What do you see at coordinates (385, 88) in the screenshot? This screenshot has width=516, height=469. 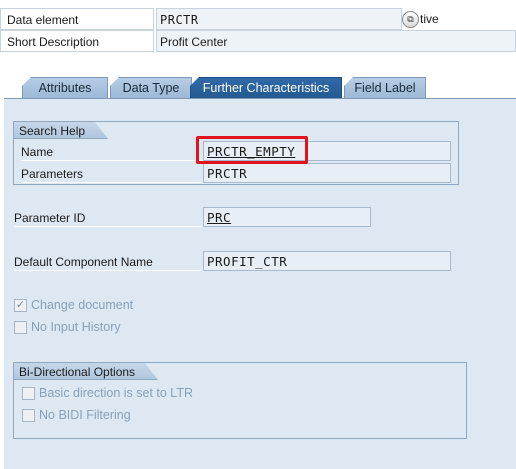 I see `tab-field-label: Field Label` at bounding box center [385, 88].